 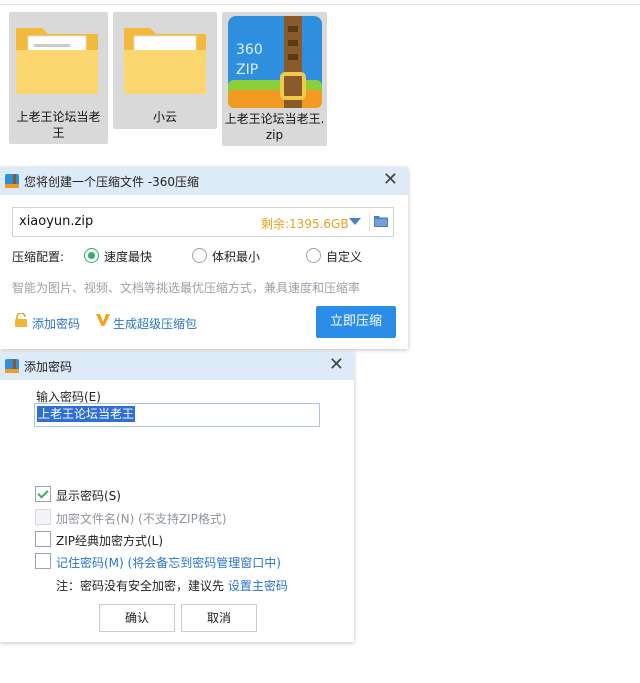 What do you see at coordinates (91, 255) in the screenshot?
I see `radio-fastest` at bounding box center [91, 255].